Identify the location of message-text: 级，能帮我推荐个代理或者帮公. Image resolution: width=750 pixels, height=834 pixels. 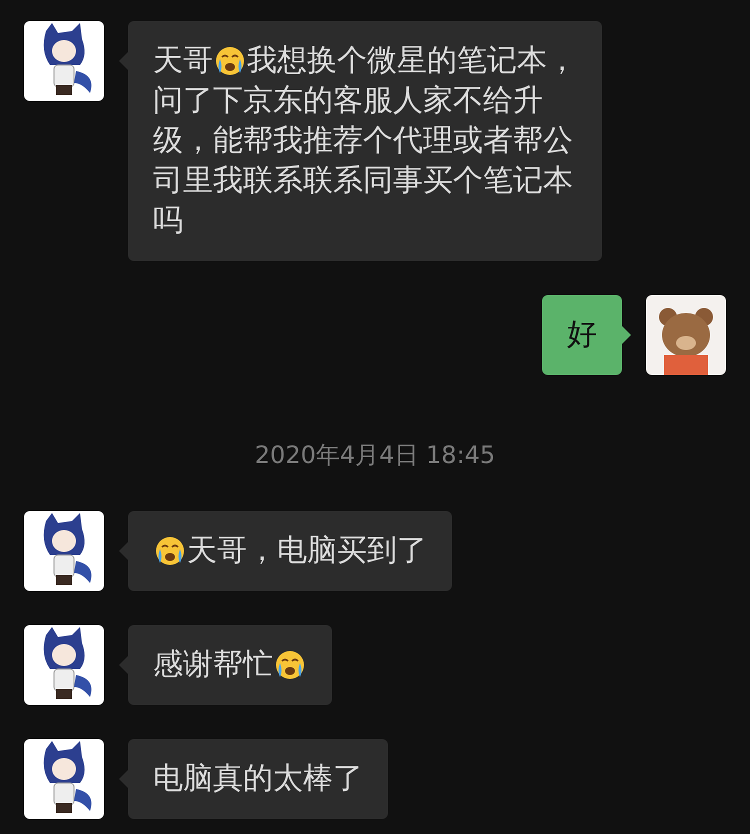
(363, 141).